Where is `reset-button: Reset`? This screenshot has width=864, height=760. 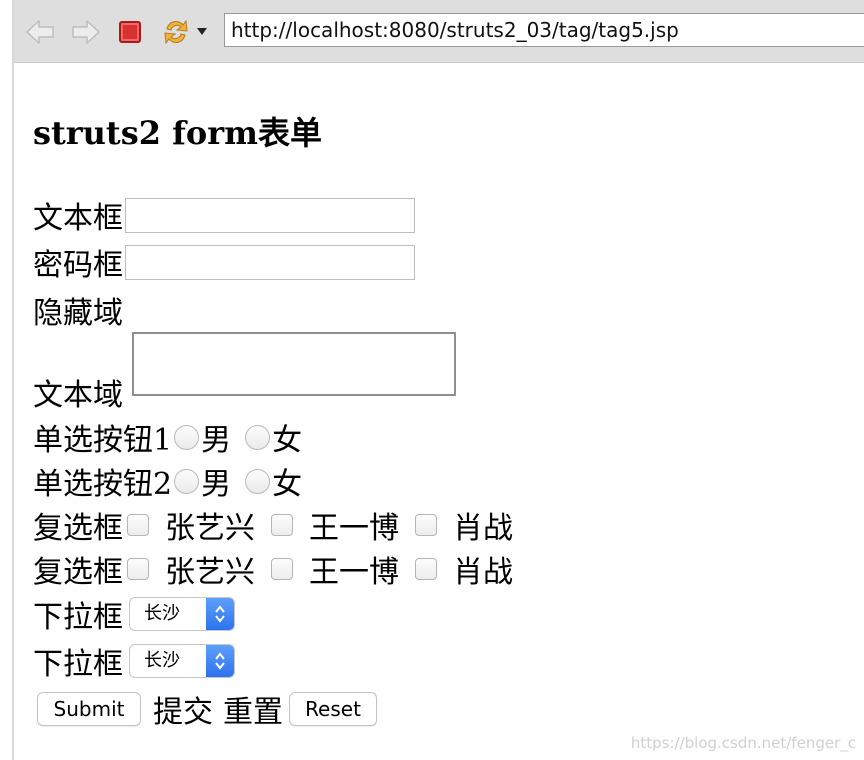 reset-button: Reset is located at coordinates (333, 709).